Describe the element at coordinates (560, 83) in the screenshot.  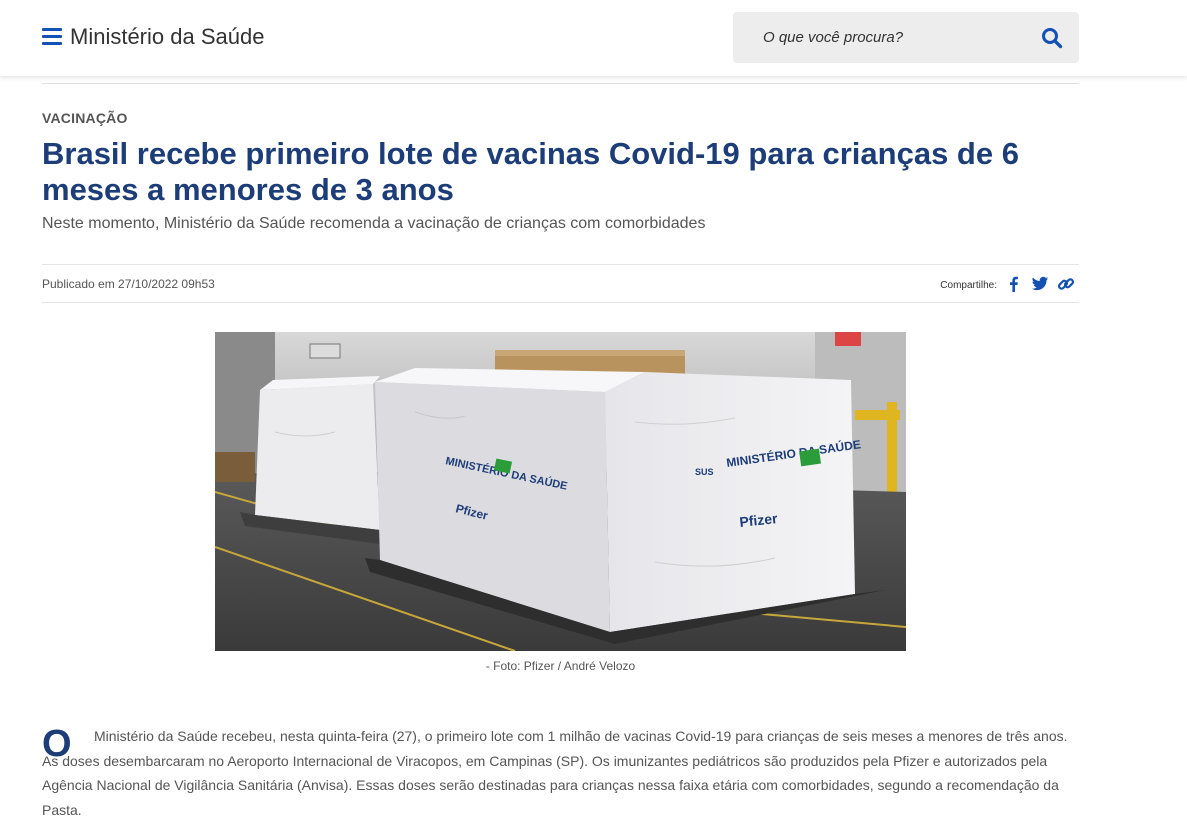
I see `divider` at that location.